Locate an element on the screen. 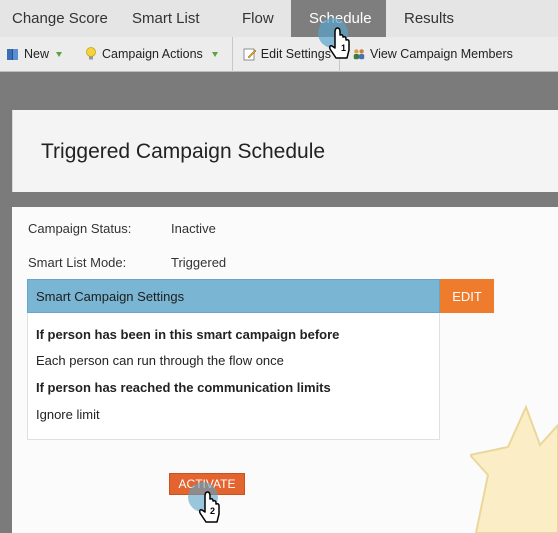 This screenshot has height=533, width=558. tab-label: Results is located at coordinates (429, 18).